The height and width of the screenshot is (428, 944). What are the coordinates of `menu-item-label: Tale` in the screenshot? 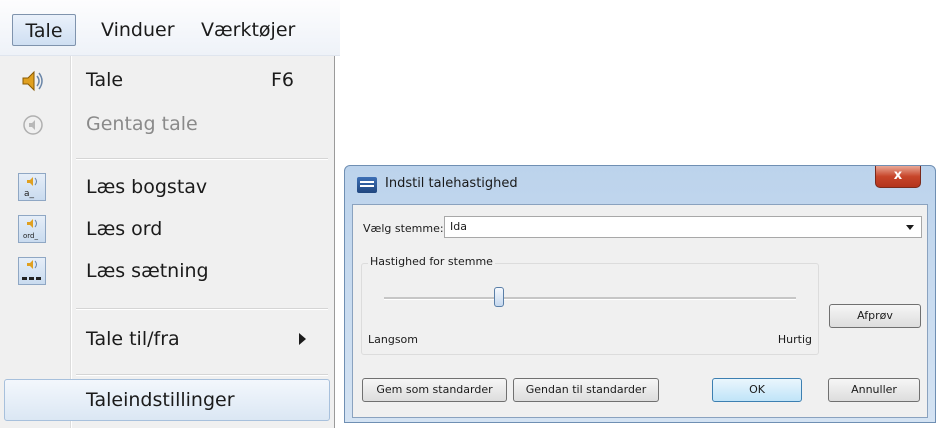 It's located at (105, 80).